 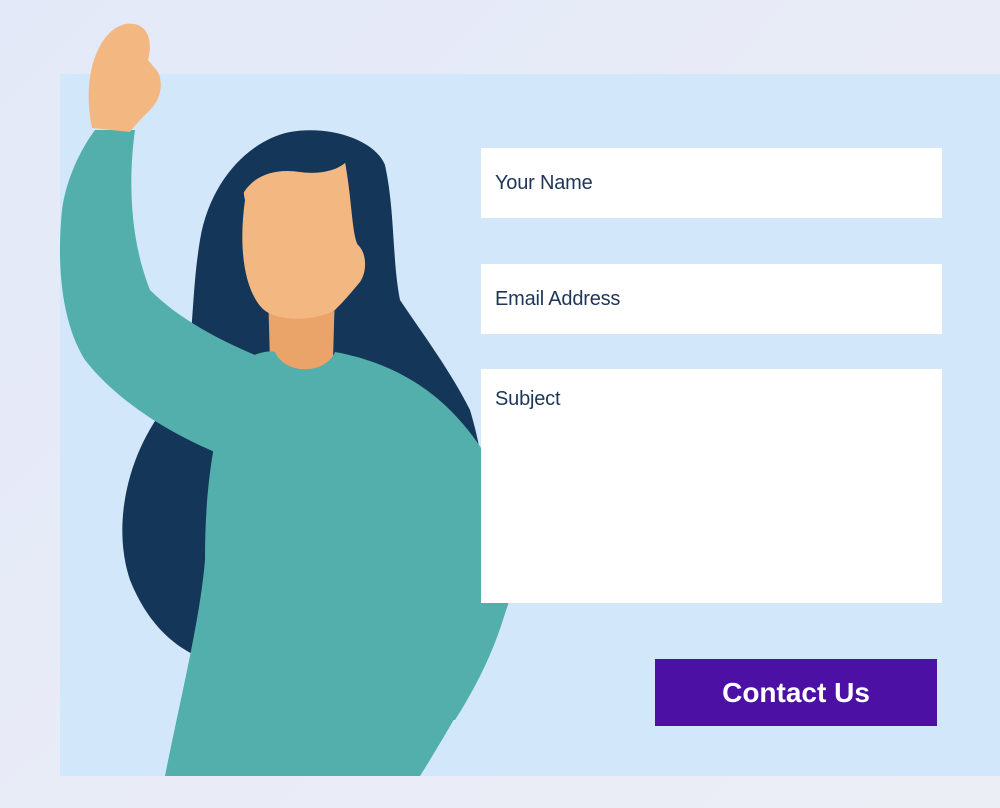 I want to click on name-field-placeholder: Your Name, so click(x=544, y=182).